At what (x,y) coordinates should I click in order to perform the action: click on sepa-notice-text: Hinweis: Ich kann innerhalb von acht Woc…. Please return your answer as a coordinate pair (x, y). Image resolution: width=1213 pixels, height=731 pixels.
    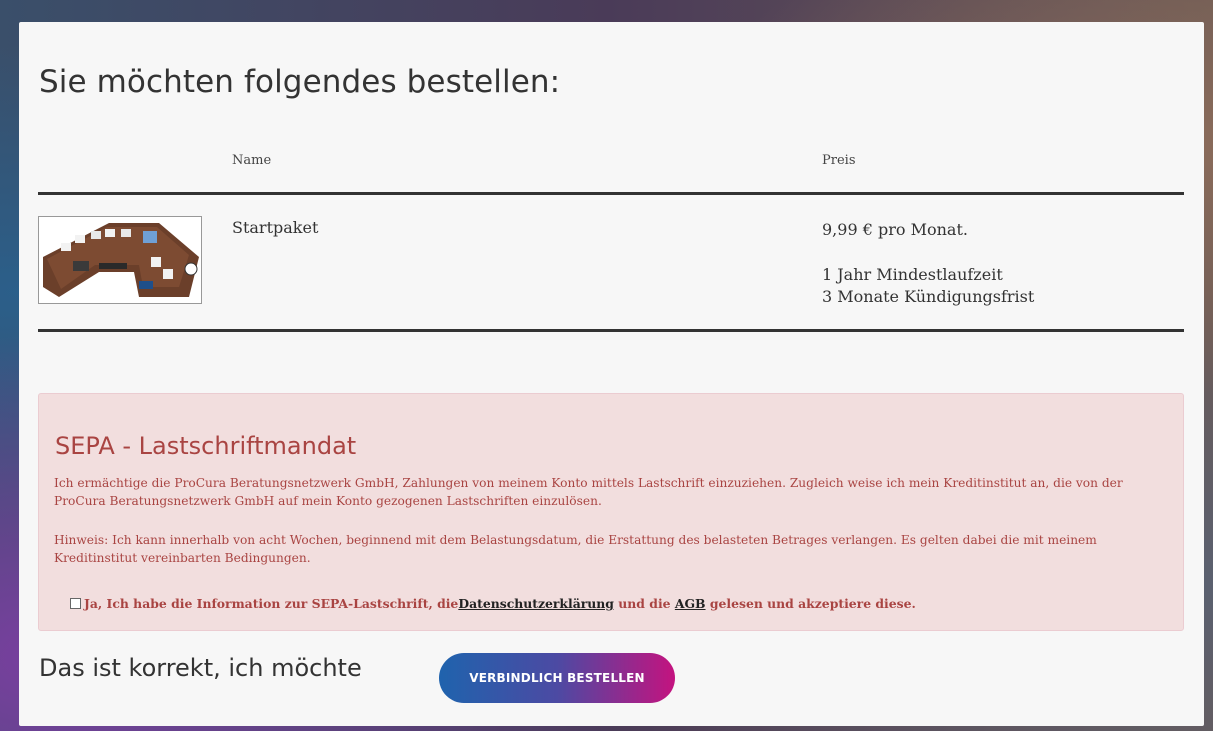
    Looking at the image, I should click on (575, 549).